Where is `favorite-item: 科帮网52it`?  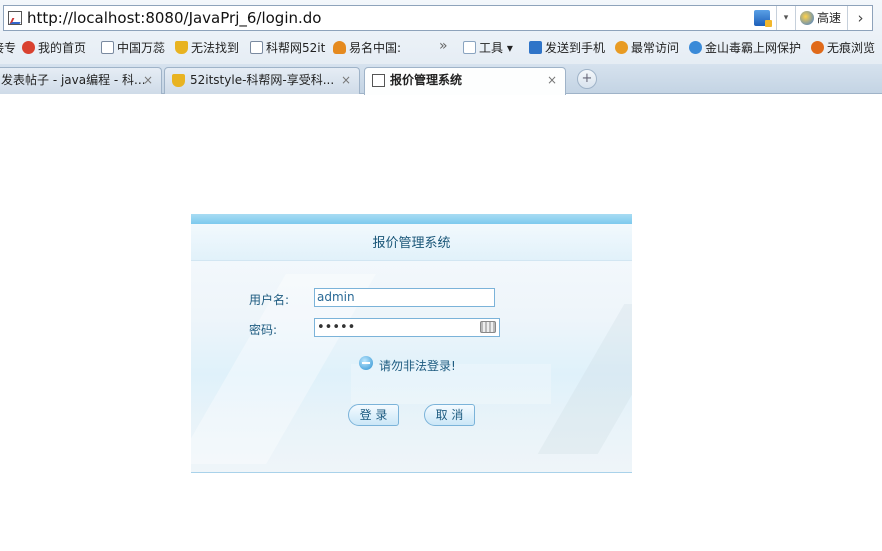
favorite-item: 科帮网52it is located at coordinates (287, 49).